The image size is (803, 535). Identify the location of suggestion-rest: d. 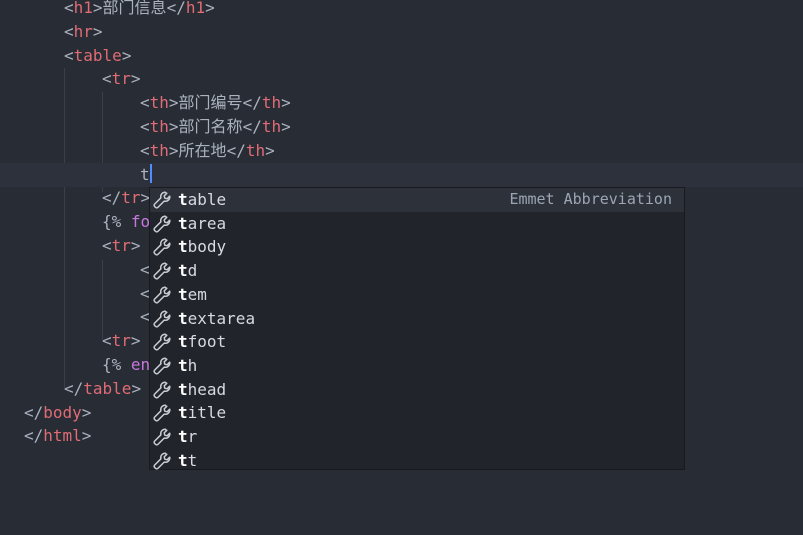
(192, 271).